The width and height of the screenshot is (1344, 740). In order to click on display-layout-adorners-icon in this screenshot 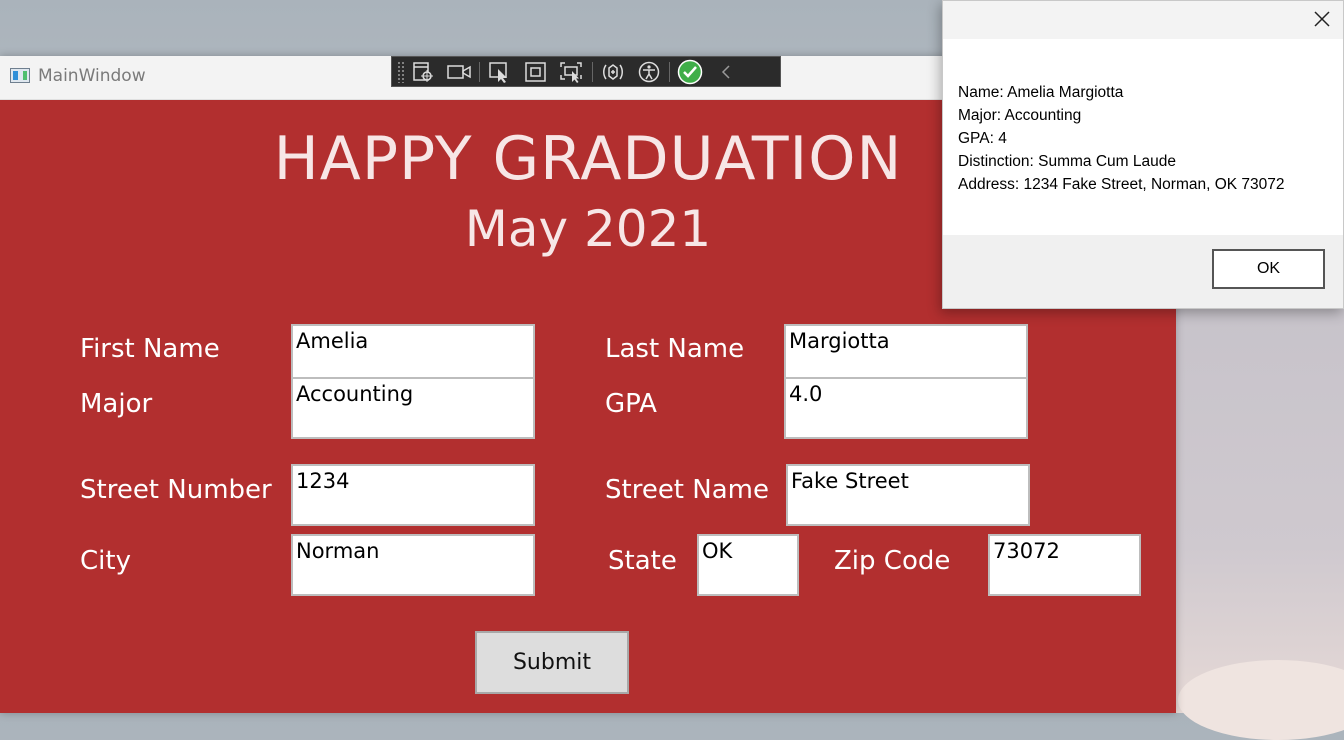, I will do `click(536, 72)`.